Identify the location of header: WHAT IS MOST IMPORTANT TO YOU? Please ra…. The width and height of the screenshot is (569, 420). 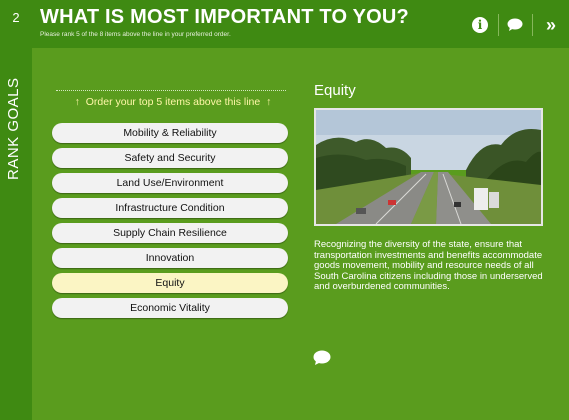
(300, 24).